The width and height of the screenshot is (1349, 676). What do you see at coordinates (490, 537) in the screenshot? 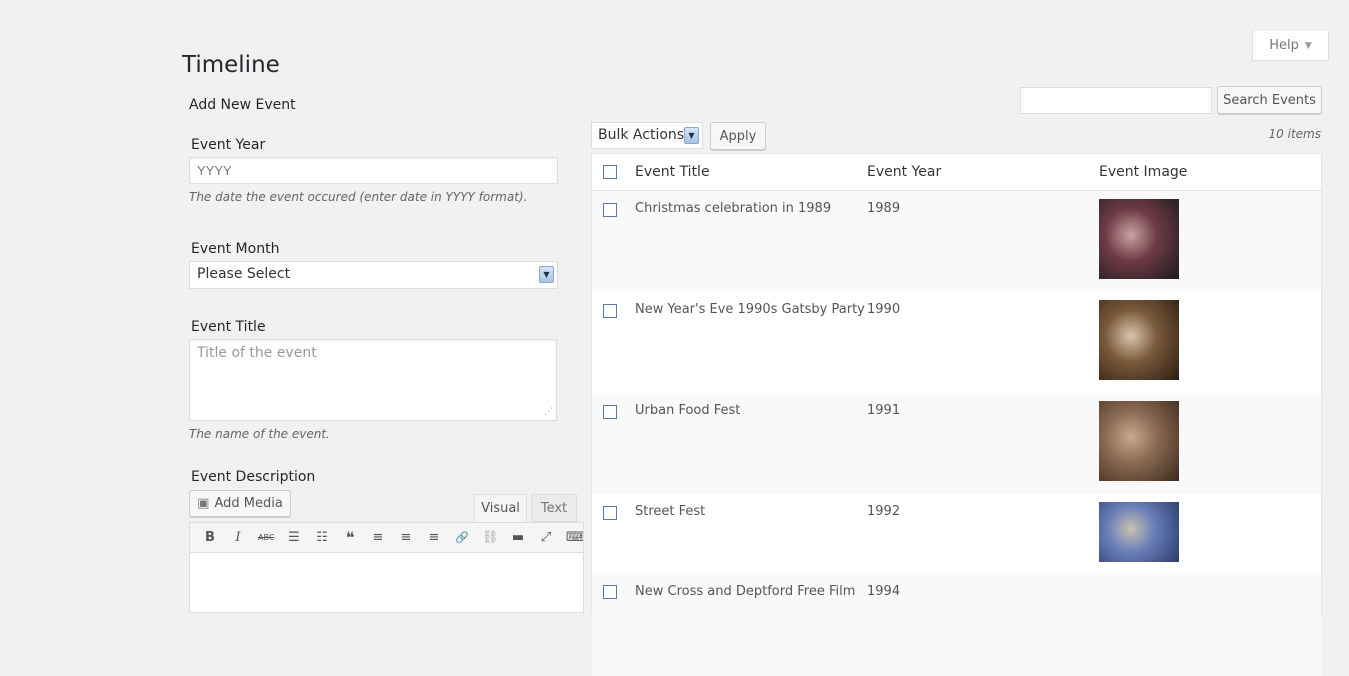
I see `unlink-icon: ⛓` at bounding box center [490, 537].